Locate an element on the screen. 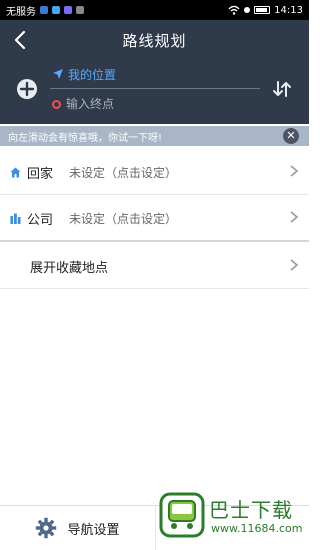 This screenshot has width=320, height=550. swipe-tip-bar: 向左滑动会有惊喜哦，你试一下呀! ✕ is located at coordinates (154, 136).